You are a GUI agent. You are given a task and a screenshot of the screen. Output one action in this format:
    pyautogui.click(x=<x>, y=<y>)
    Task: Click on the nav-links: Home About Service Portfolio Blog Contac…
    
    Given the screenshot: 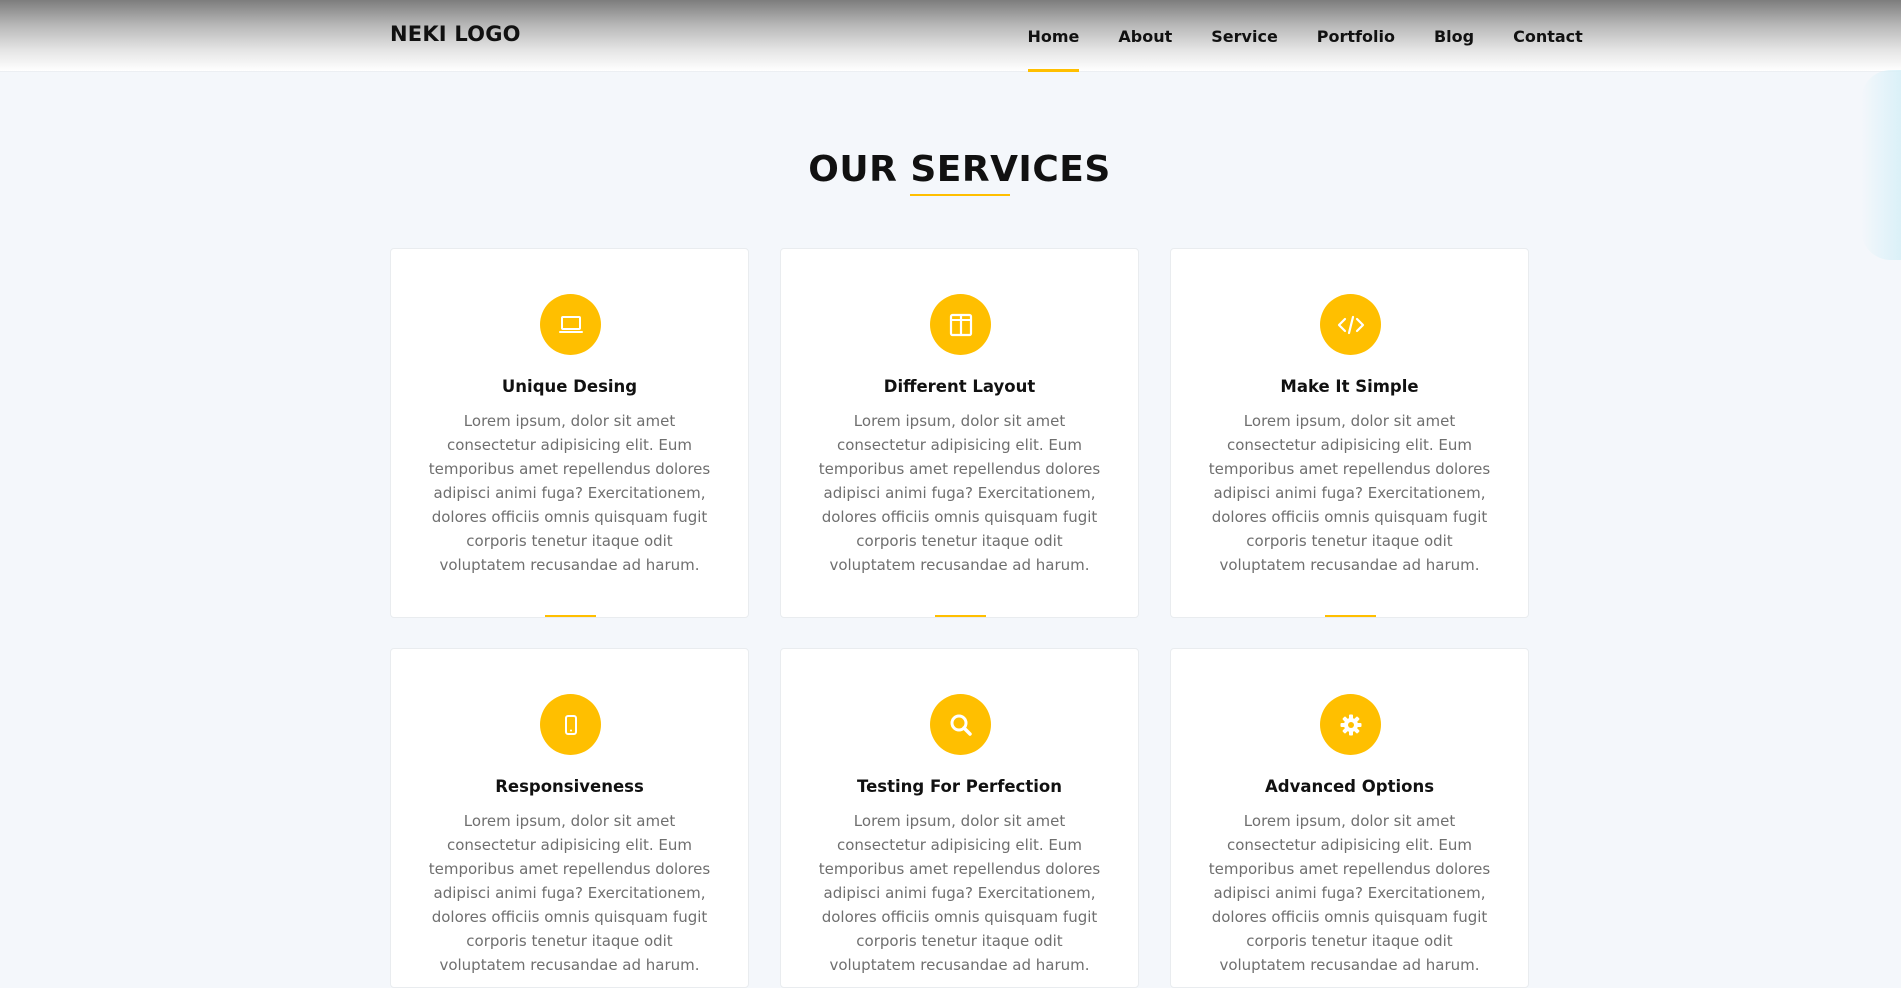 What is the action you would take?
    pyautogui.click(x=1305, y=36)
    